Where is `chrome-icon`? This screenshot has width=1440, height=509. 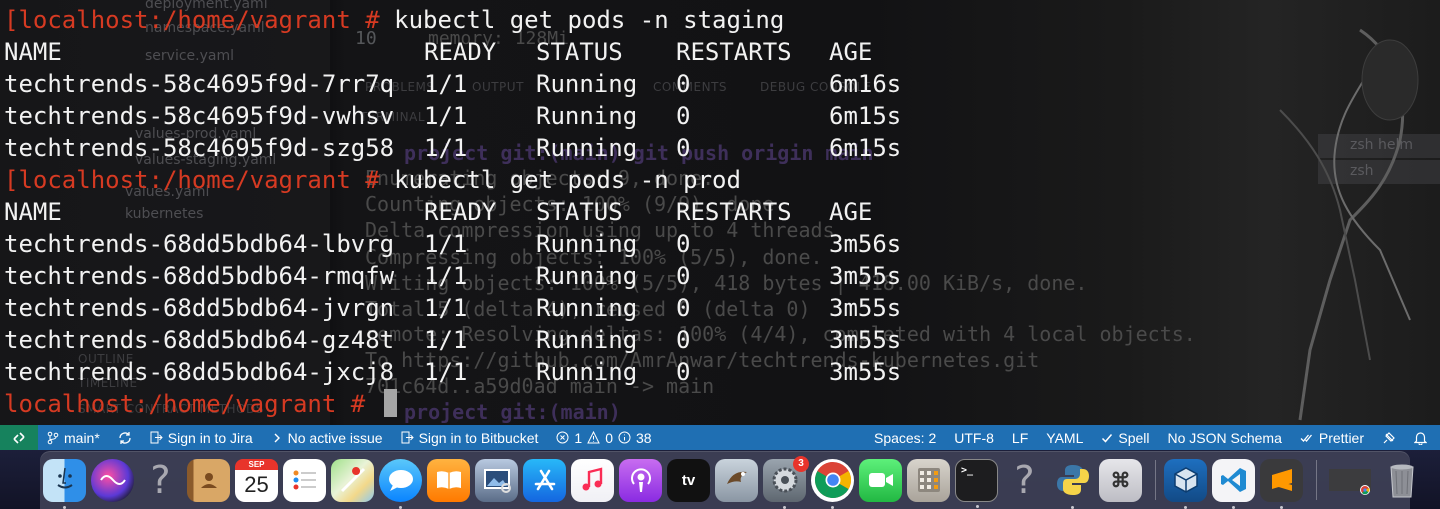 chrome-icon is located at coordinates (832, 483).